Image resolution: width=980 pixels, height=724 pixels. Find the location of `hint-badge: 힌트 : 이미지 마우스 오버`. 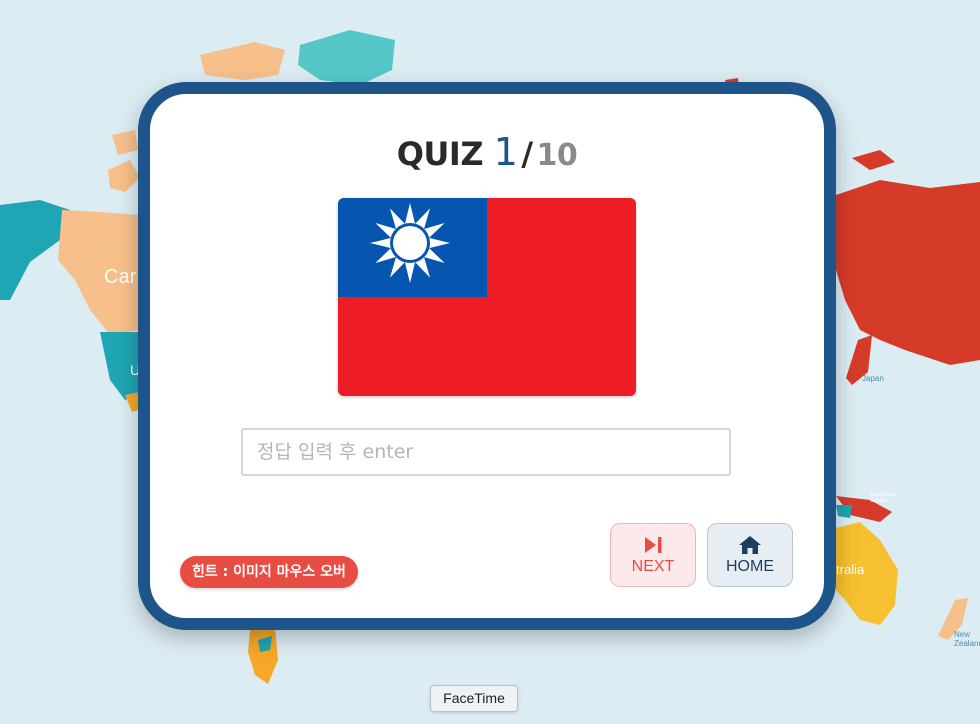

hint-badge: 힌트 : 이미지 마우스 오버 is located at coordinates (269, 572).